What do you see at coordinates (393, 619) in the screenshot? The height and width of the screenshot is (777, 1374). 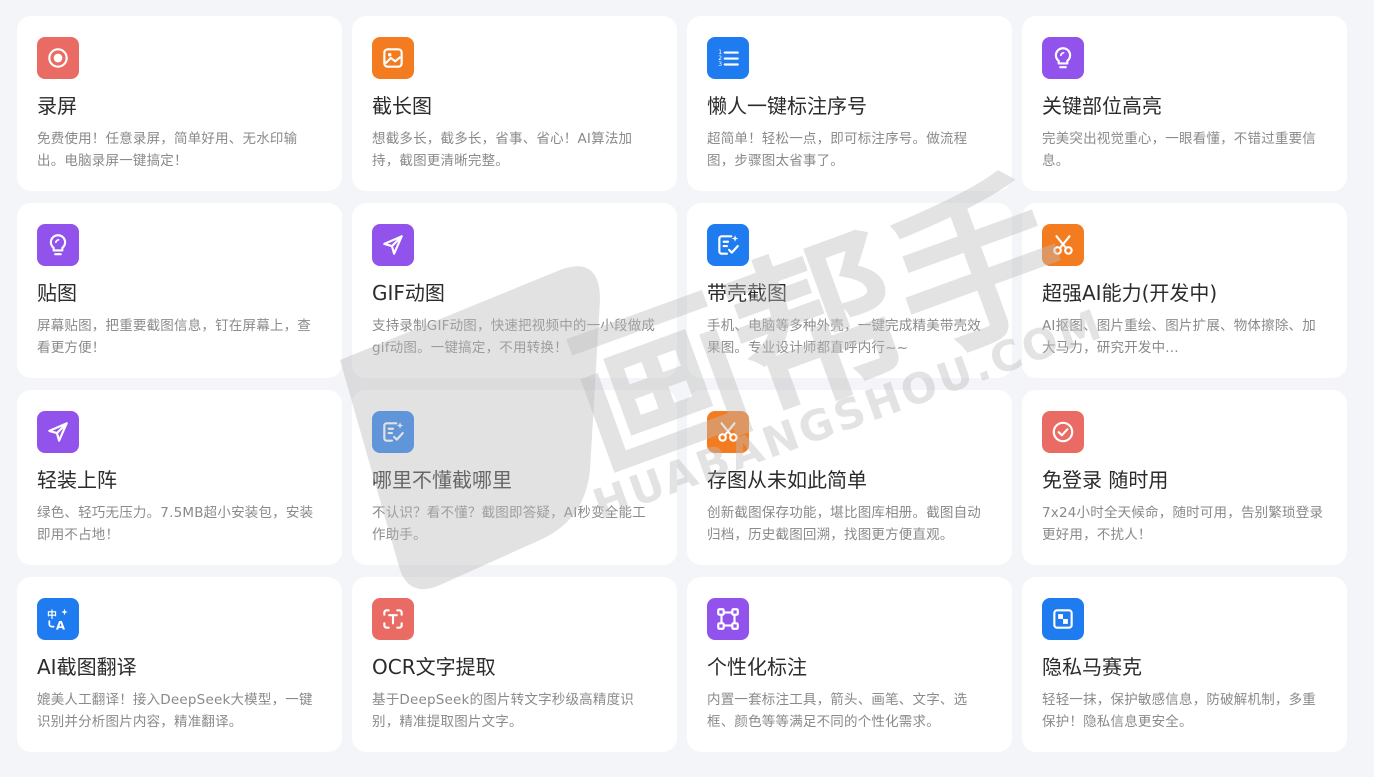 I see `text-scan-icon` at bounding box center [393, 619].